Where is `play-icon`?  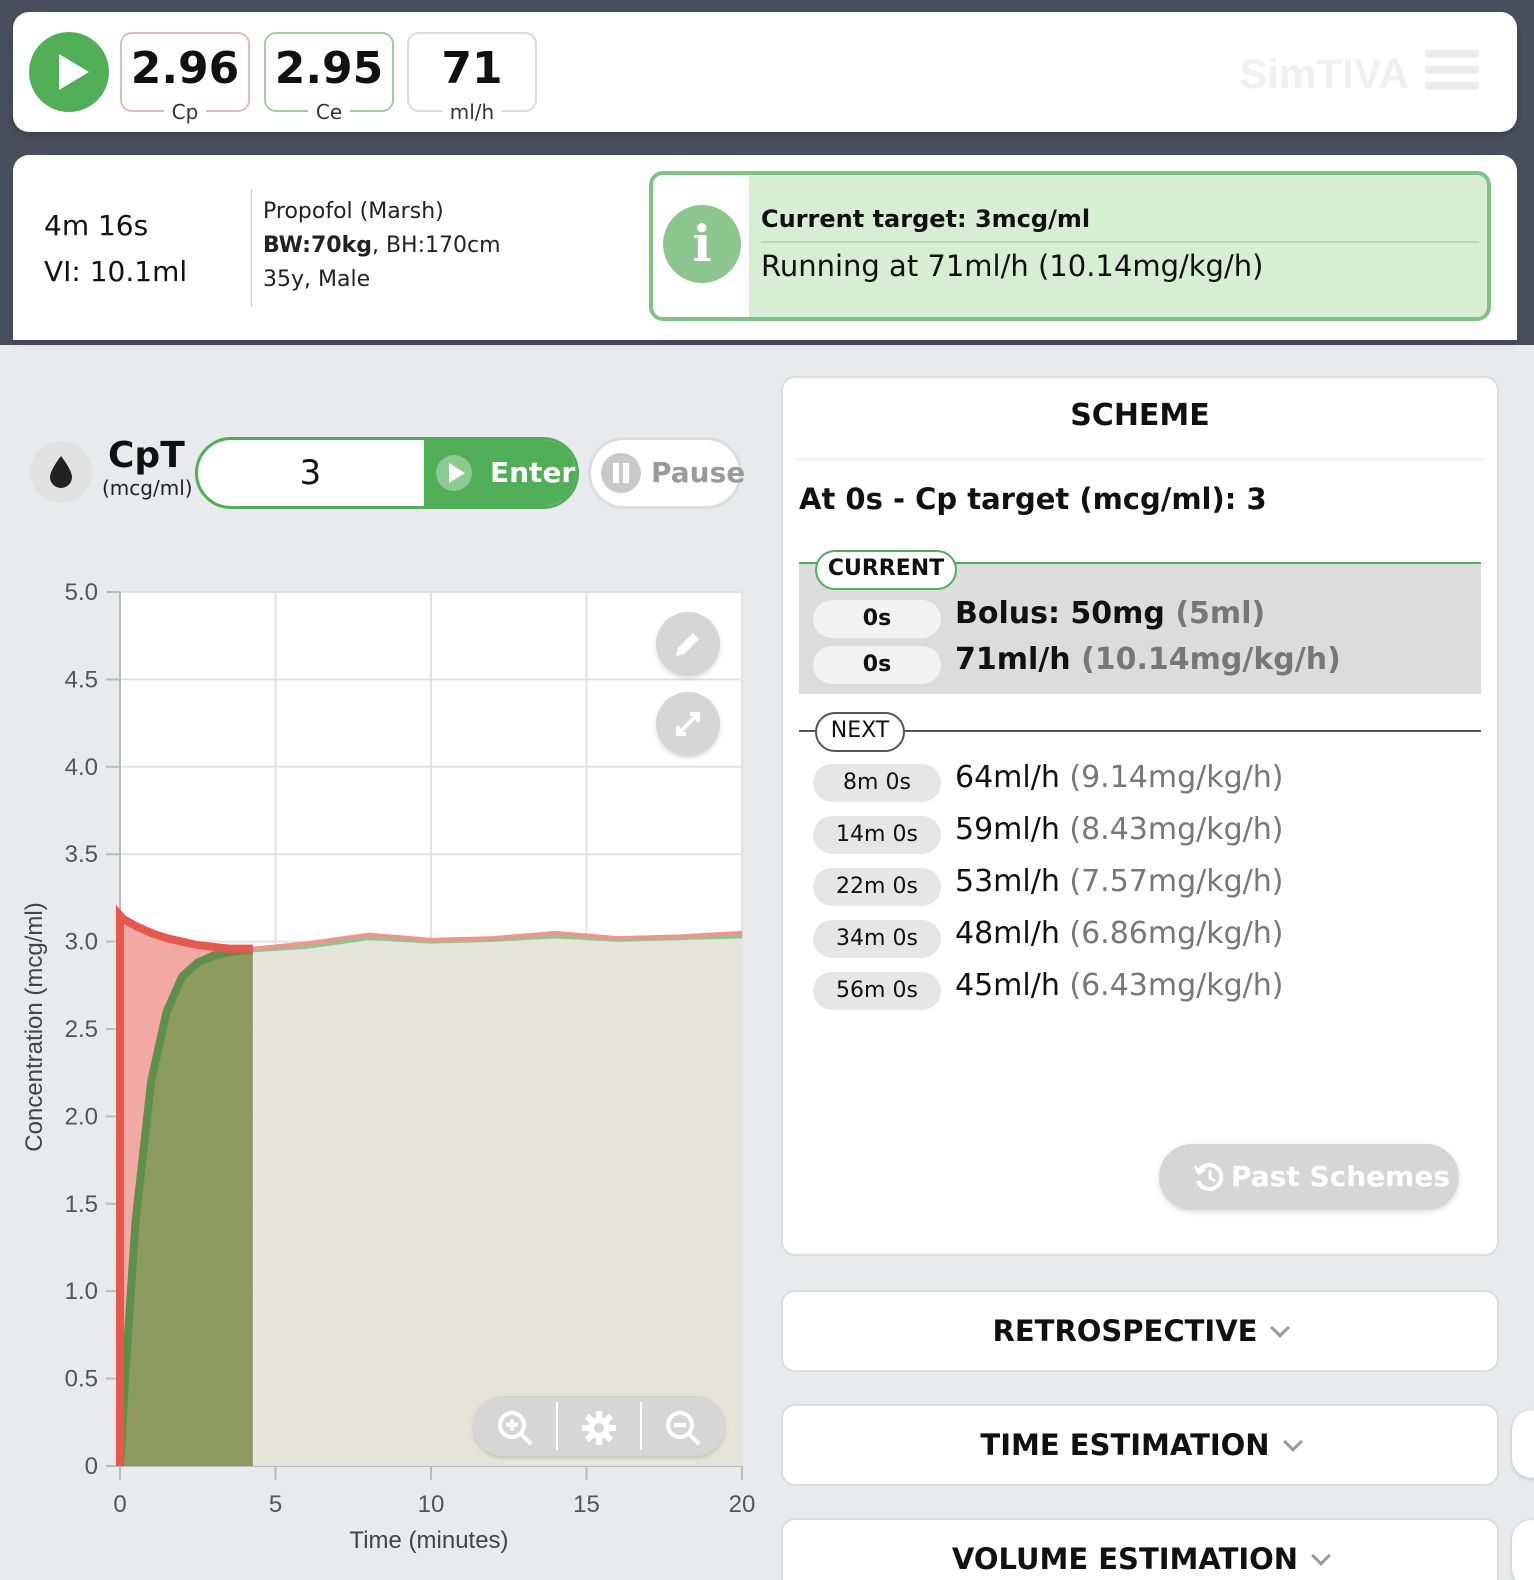
play-icon is located at coordinates (69, 72).